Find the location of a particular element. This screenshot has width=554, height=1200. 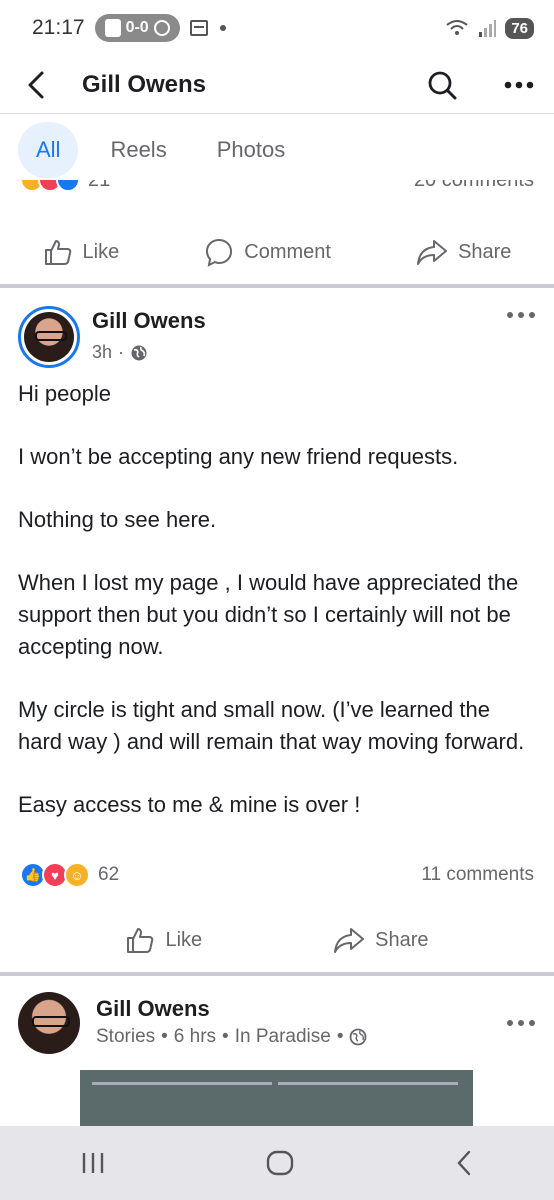

back-button is located at coordinates (36, 85).